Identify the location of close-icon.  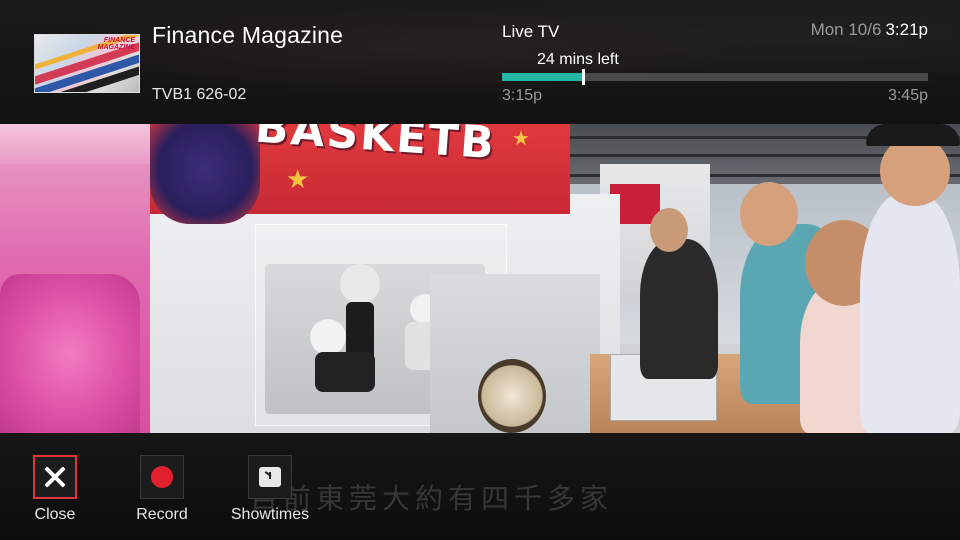
(55, 477).